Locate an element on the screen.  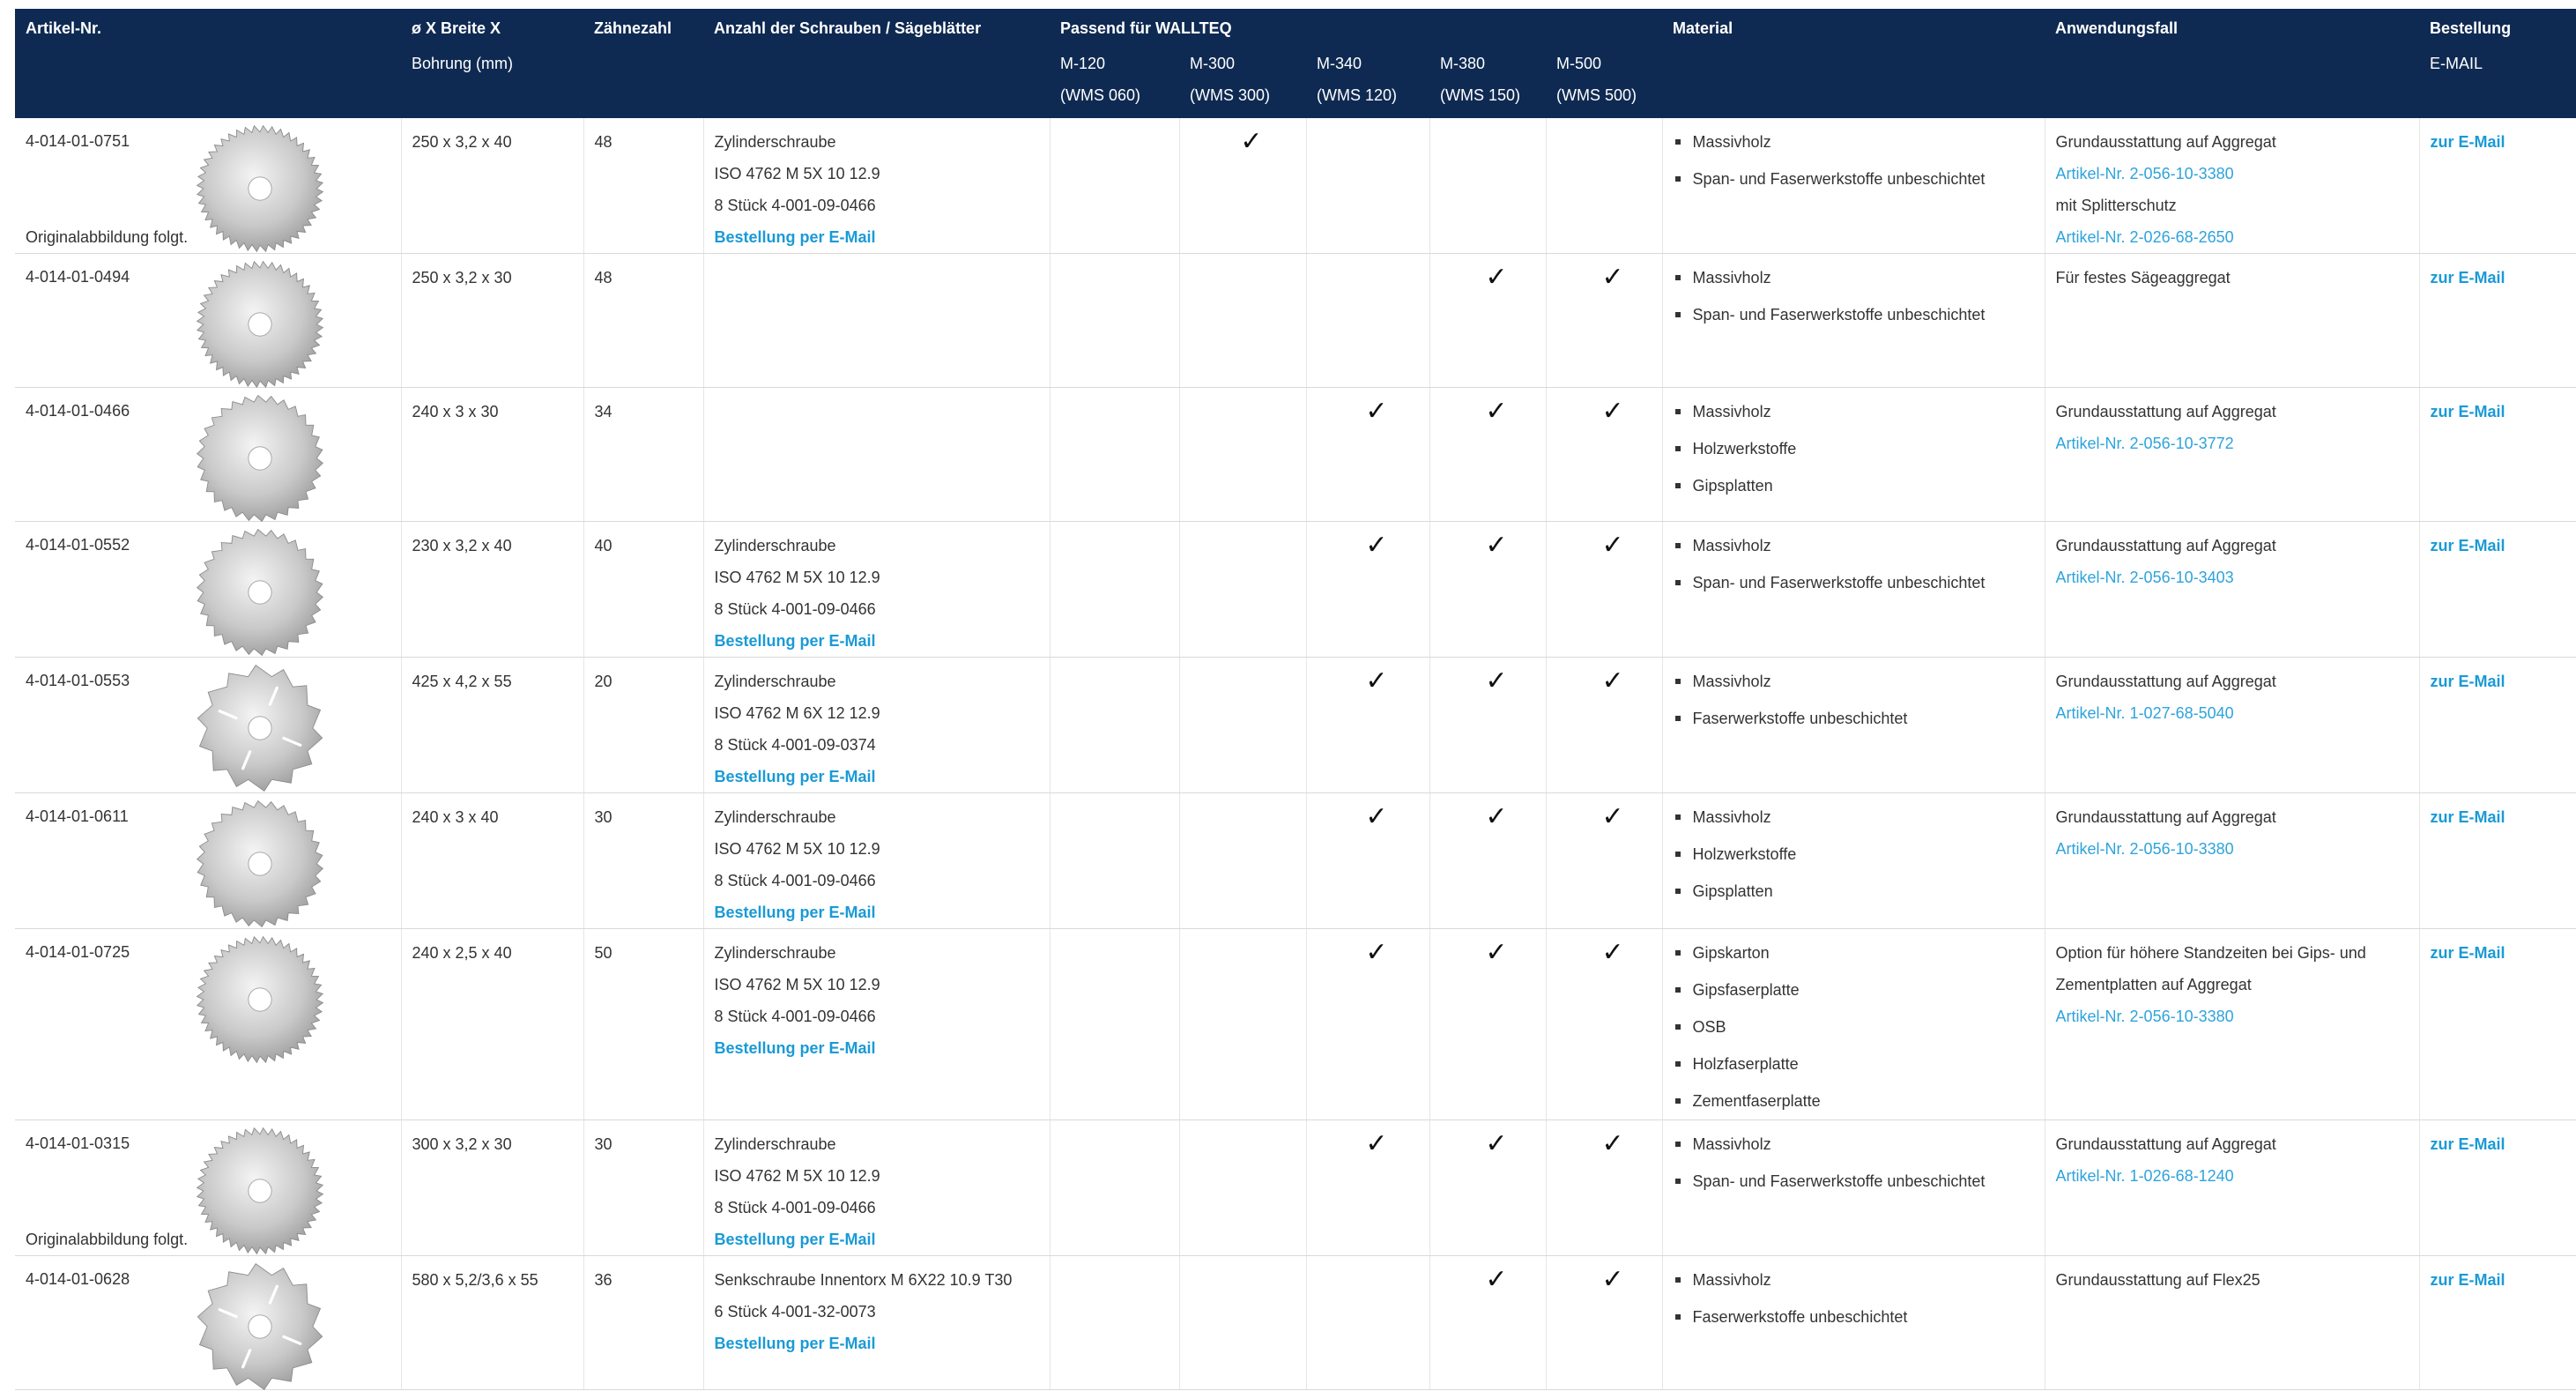
article-link: Artikel-Nr. 1-026-68-1240 is located at coordinates (2233, 1176).